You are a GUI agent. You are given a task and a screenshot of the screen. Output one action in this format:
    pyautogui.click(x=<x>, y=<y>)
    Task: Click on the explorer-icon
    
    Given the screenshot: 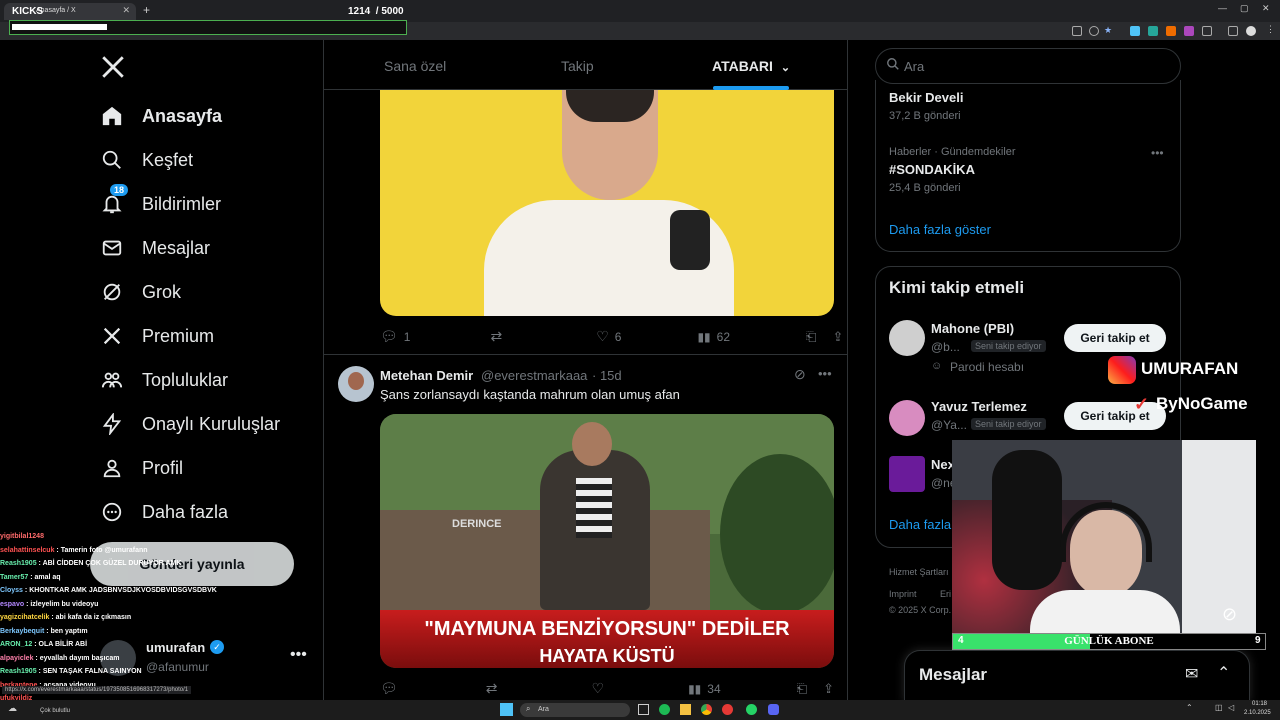 What is the action you would take?
    pyautogui.click(x=685, y=709)
    